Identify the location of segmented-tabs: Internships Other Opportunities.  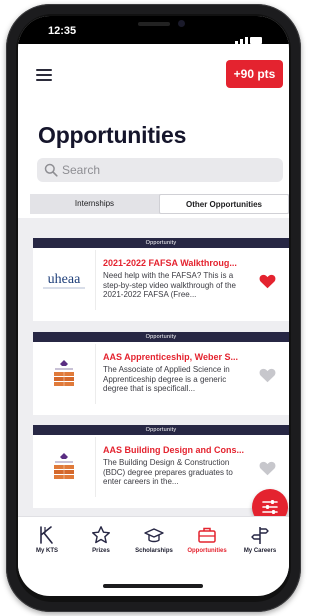
(159, 204).